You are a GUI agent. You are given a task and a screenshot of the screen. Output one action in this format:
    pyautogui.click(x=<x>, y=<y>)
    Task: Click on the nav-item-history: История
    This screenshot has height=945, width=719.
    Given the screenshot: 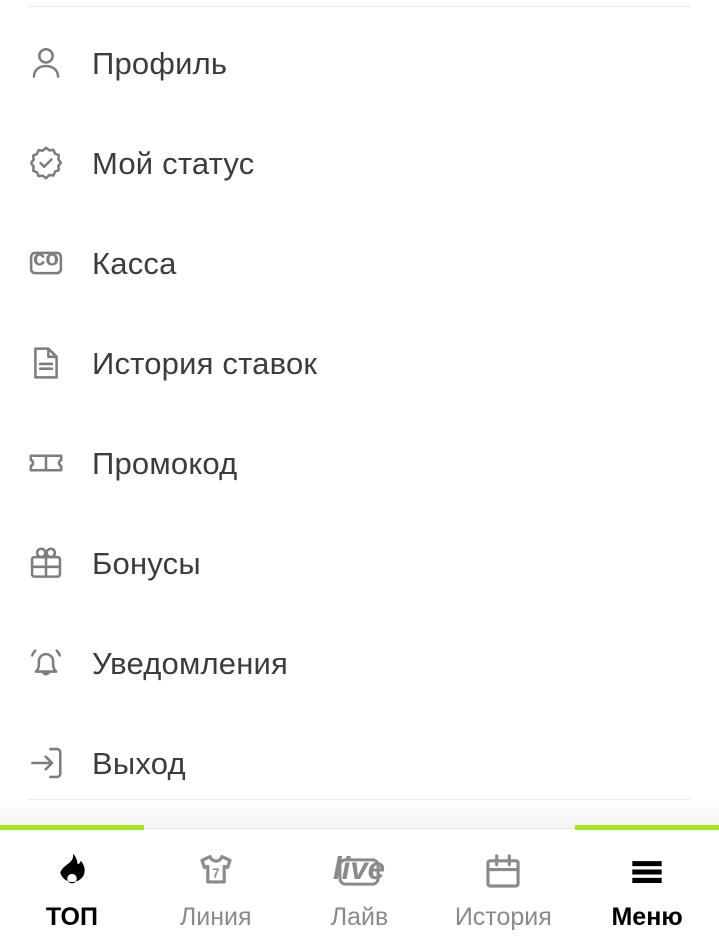 What is the action you would take?
    pyautogui.click(x=503, y=887)
    